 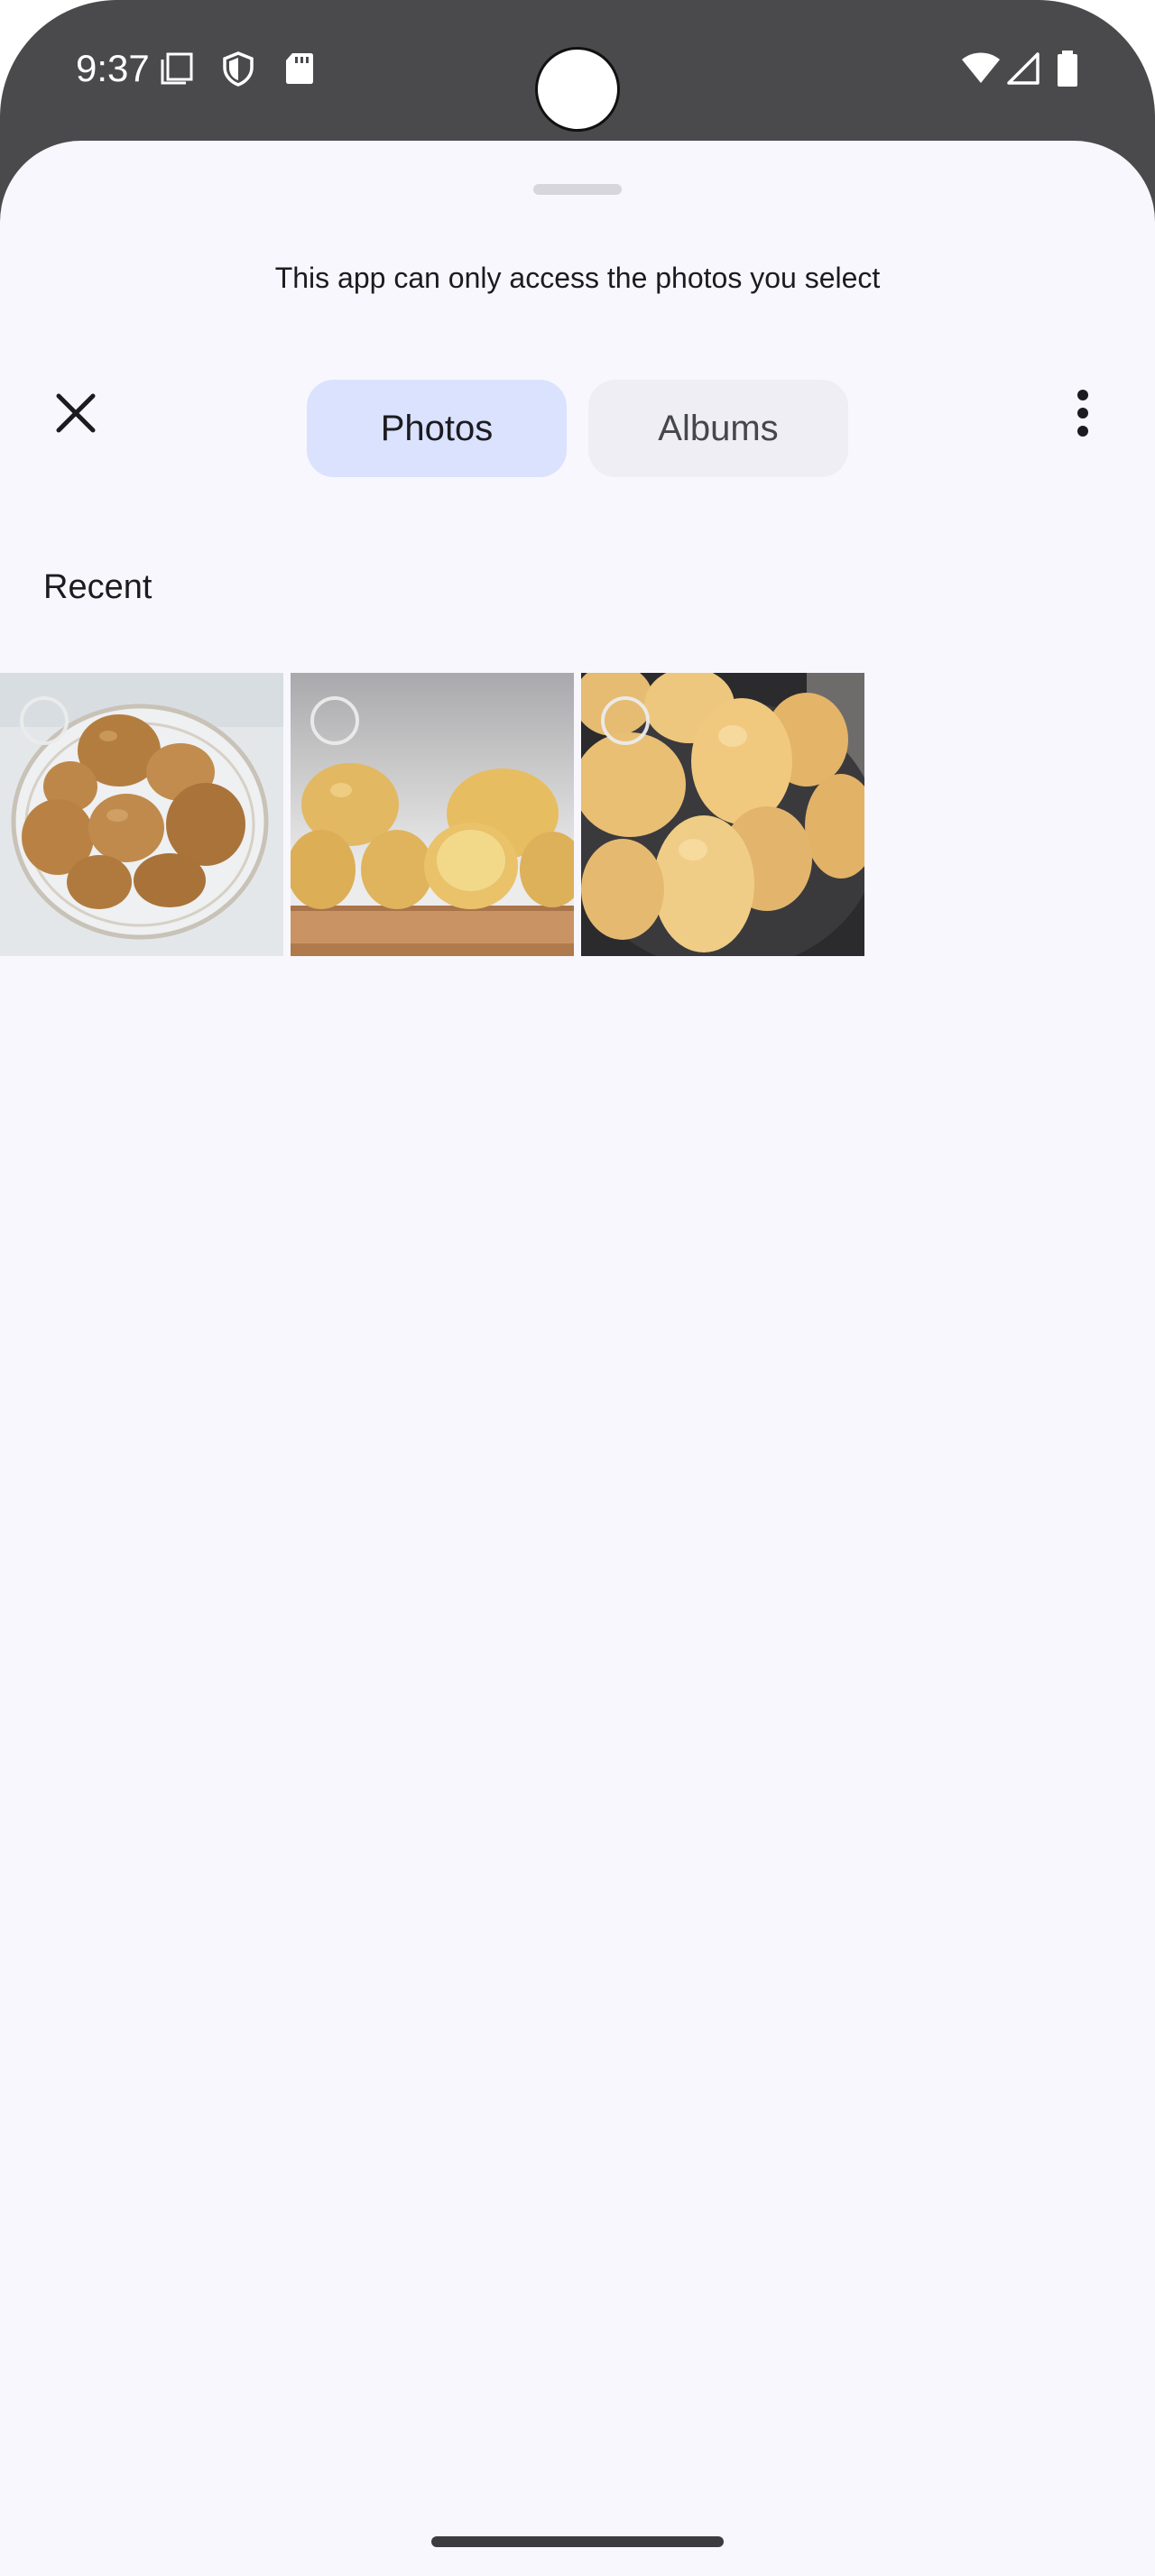 I want to click on more-vert-icon, so click(x=1082, y=413).